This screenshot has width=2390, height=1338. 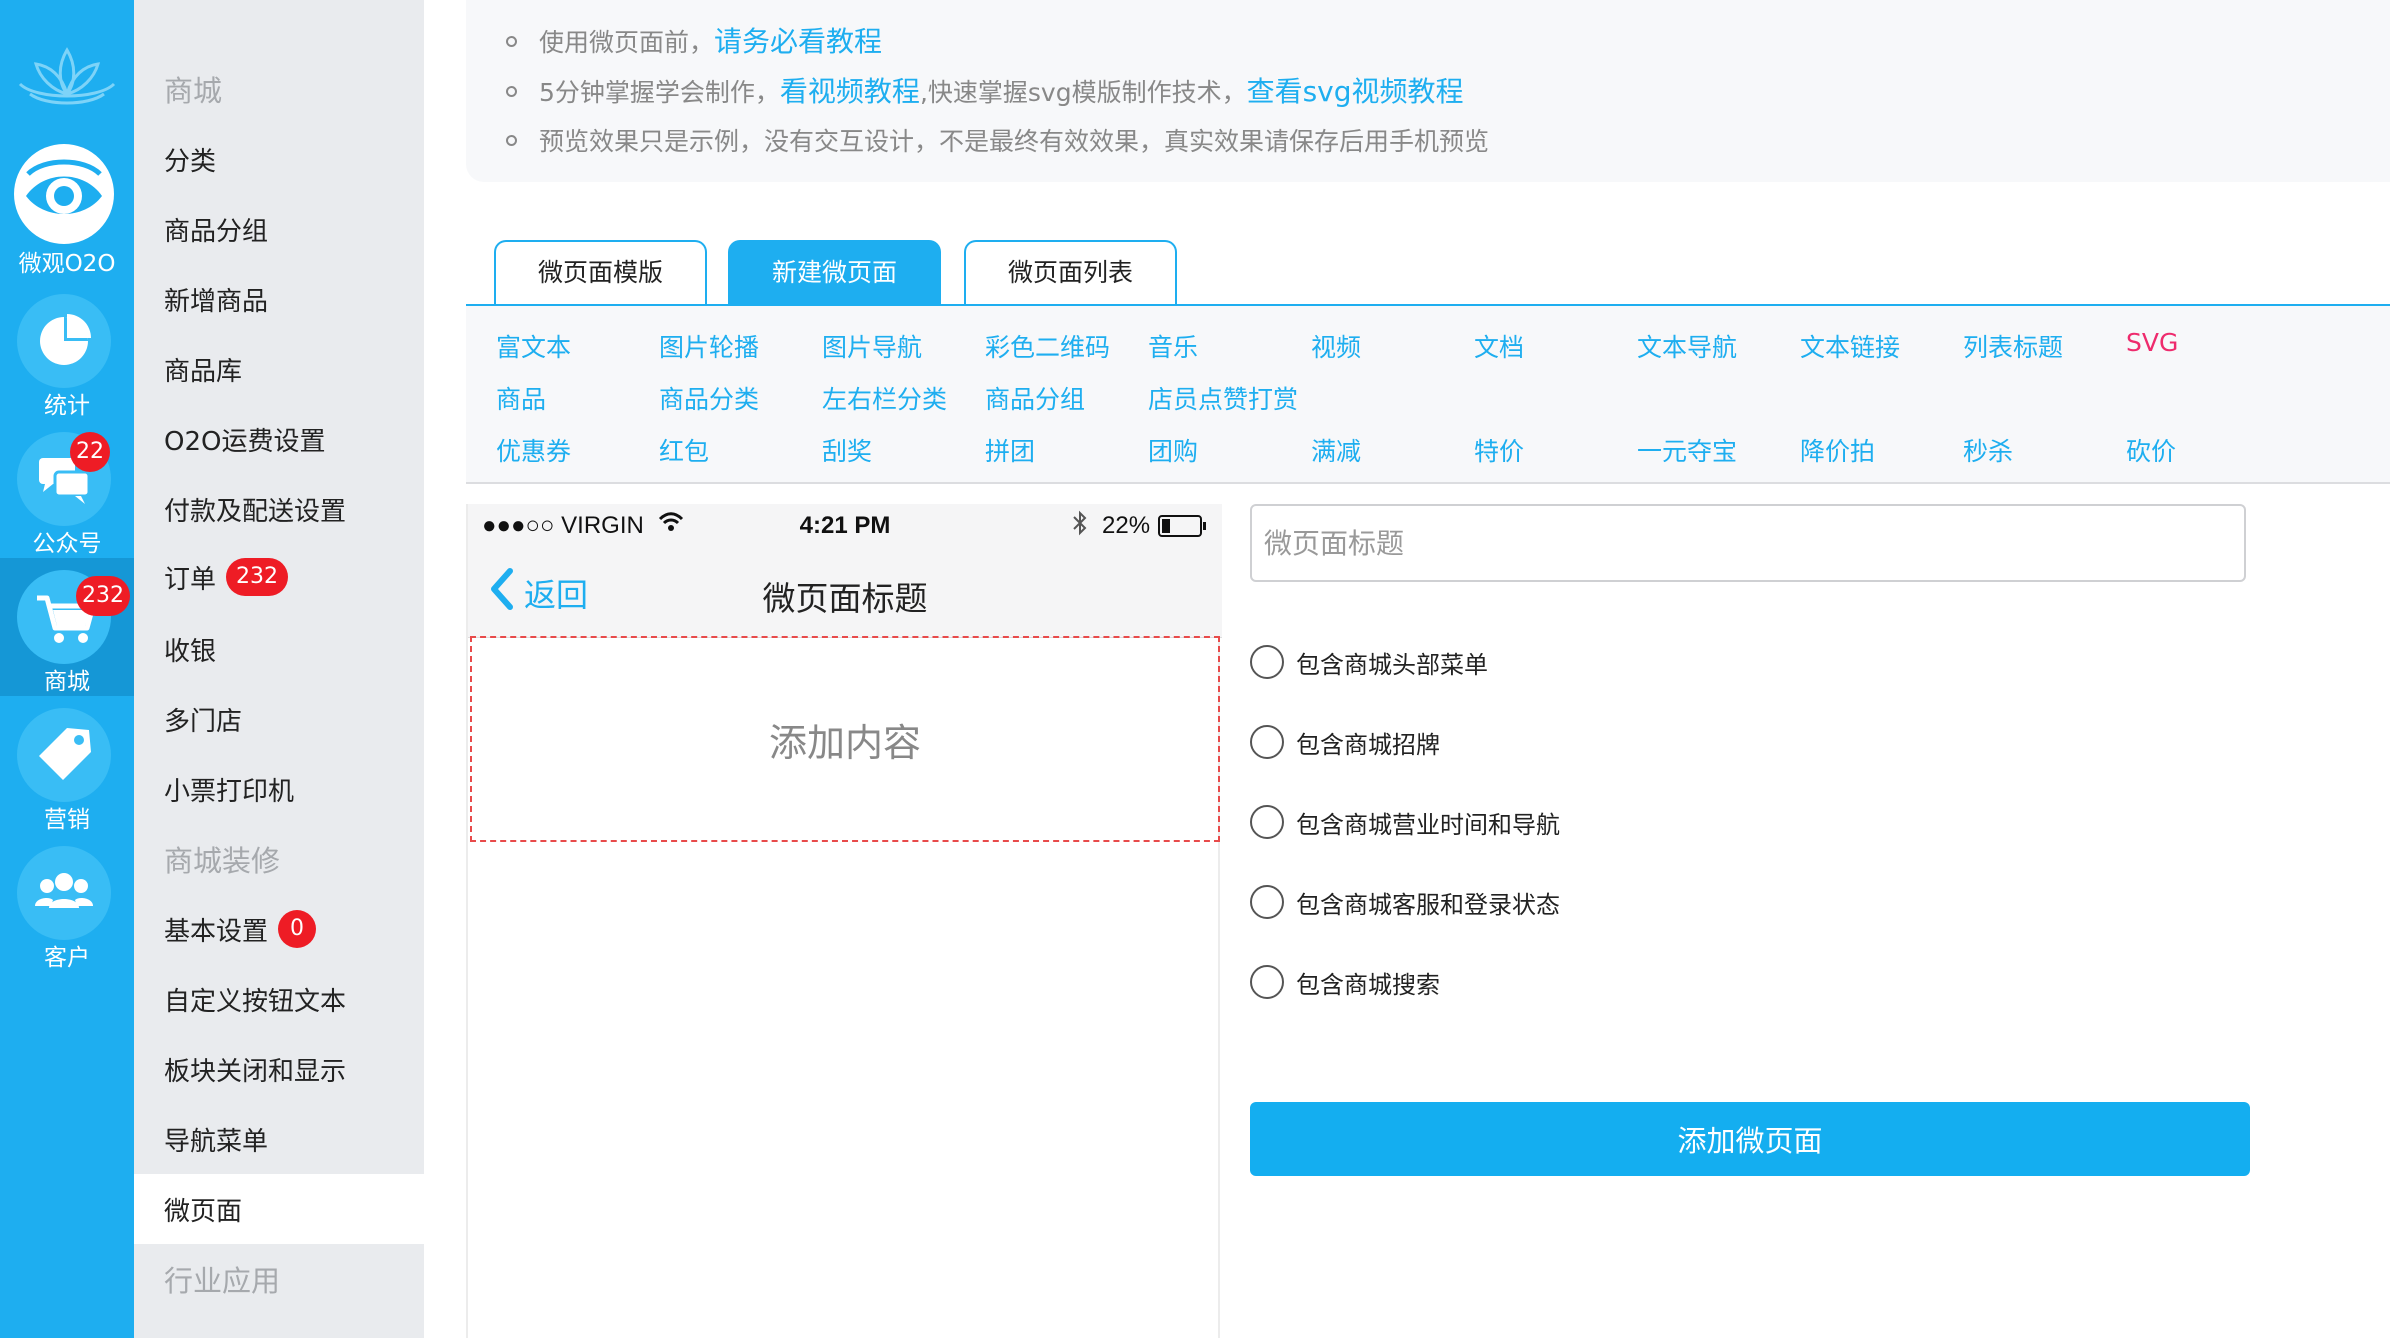 I want to click on option-hours-nav: 包含商城营业时间和导航, so click(x=1405, y=822).